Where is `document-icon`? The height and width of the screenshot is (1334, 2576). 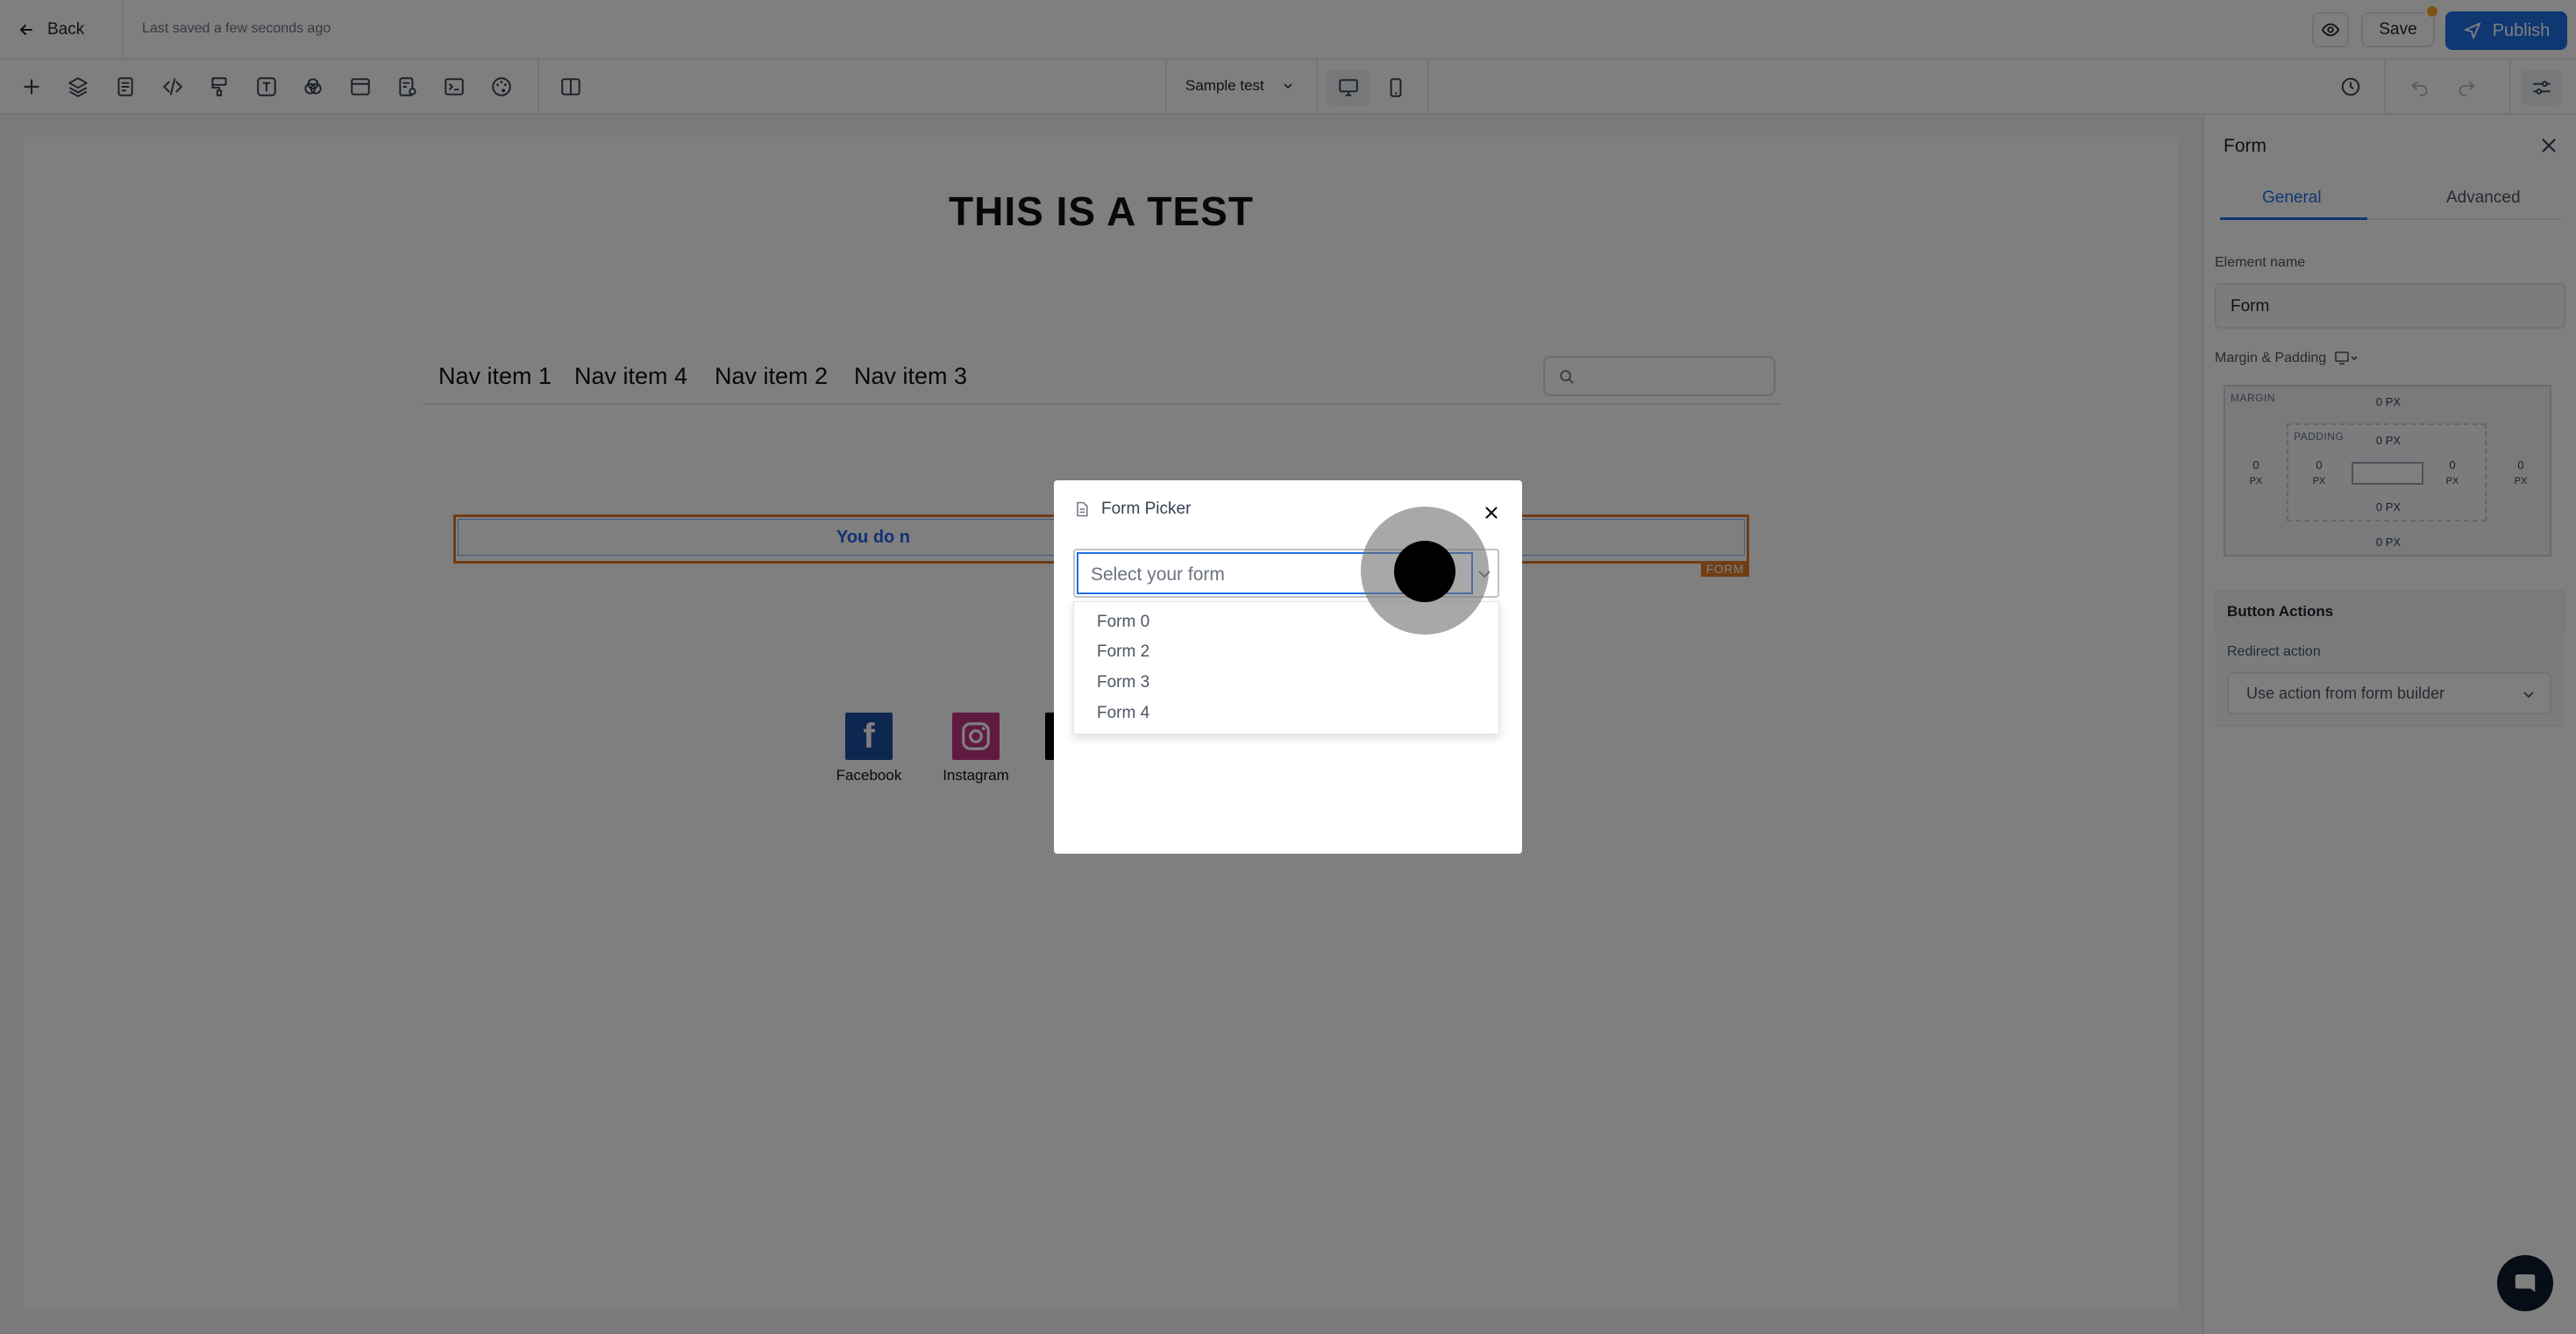 document-icon is located at coordinates (1082, 509).